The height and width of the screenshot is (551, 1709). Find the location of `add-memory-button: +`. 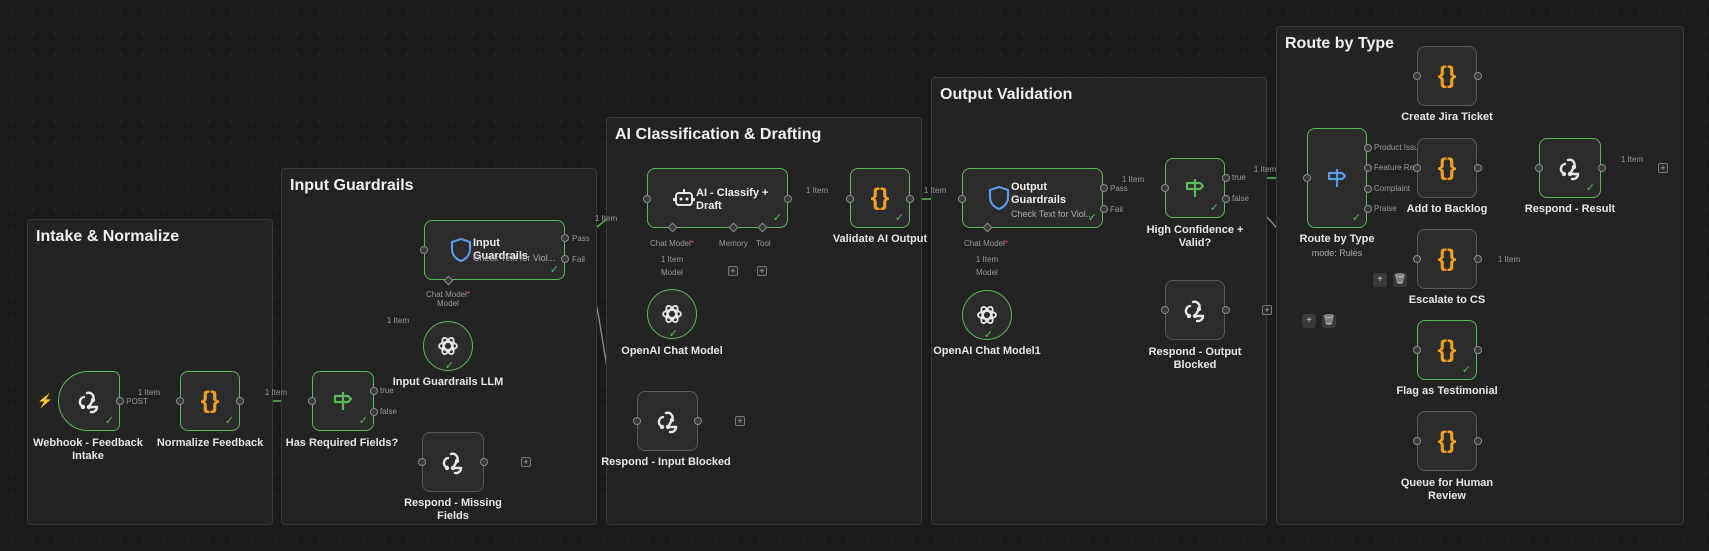

add-memory-button: + is located at coordinates (733, 271).